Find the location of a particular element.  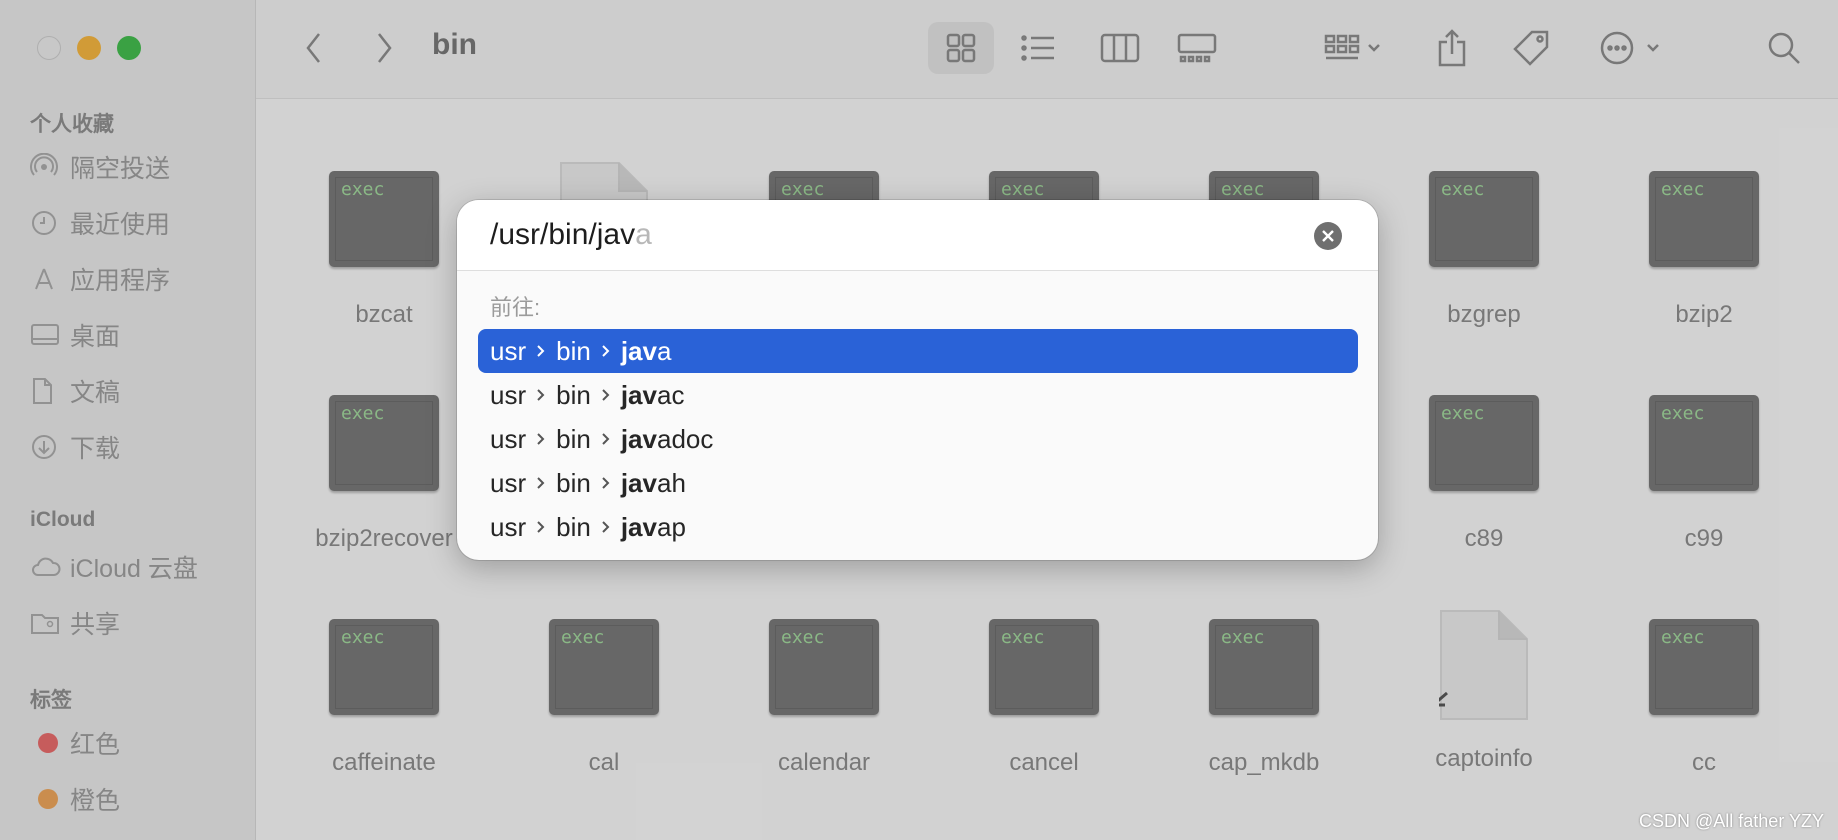

result-row: usr bin jav a is located at coordinates (918, 351).